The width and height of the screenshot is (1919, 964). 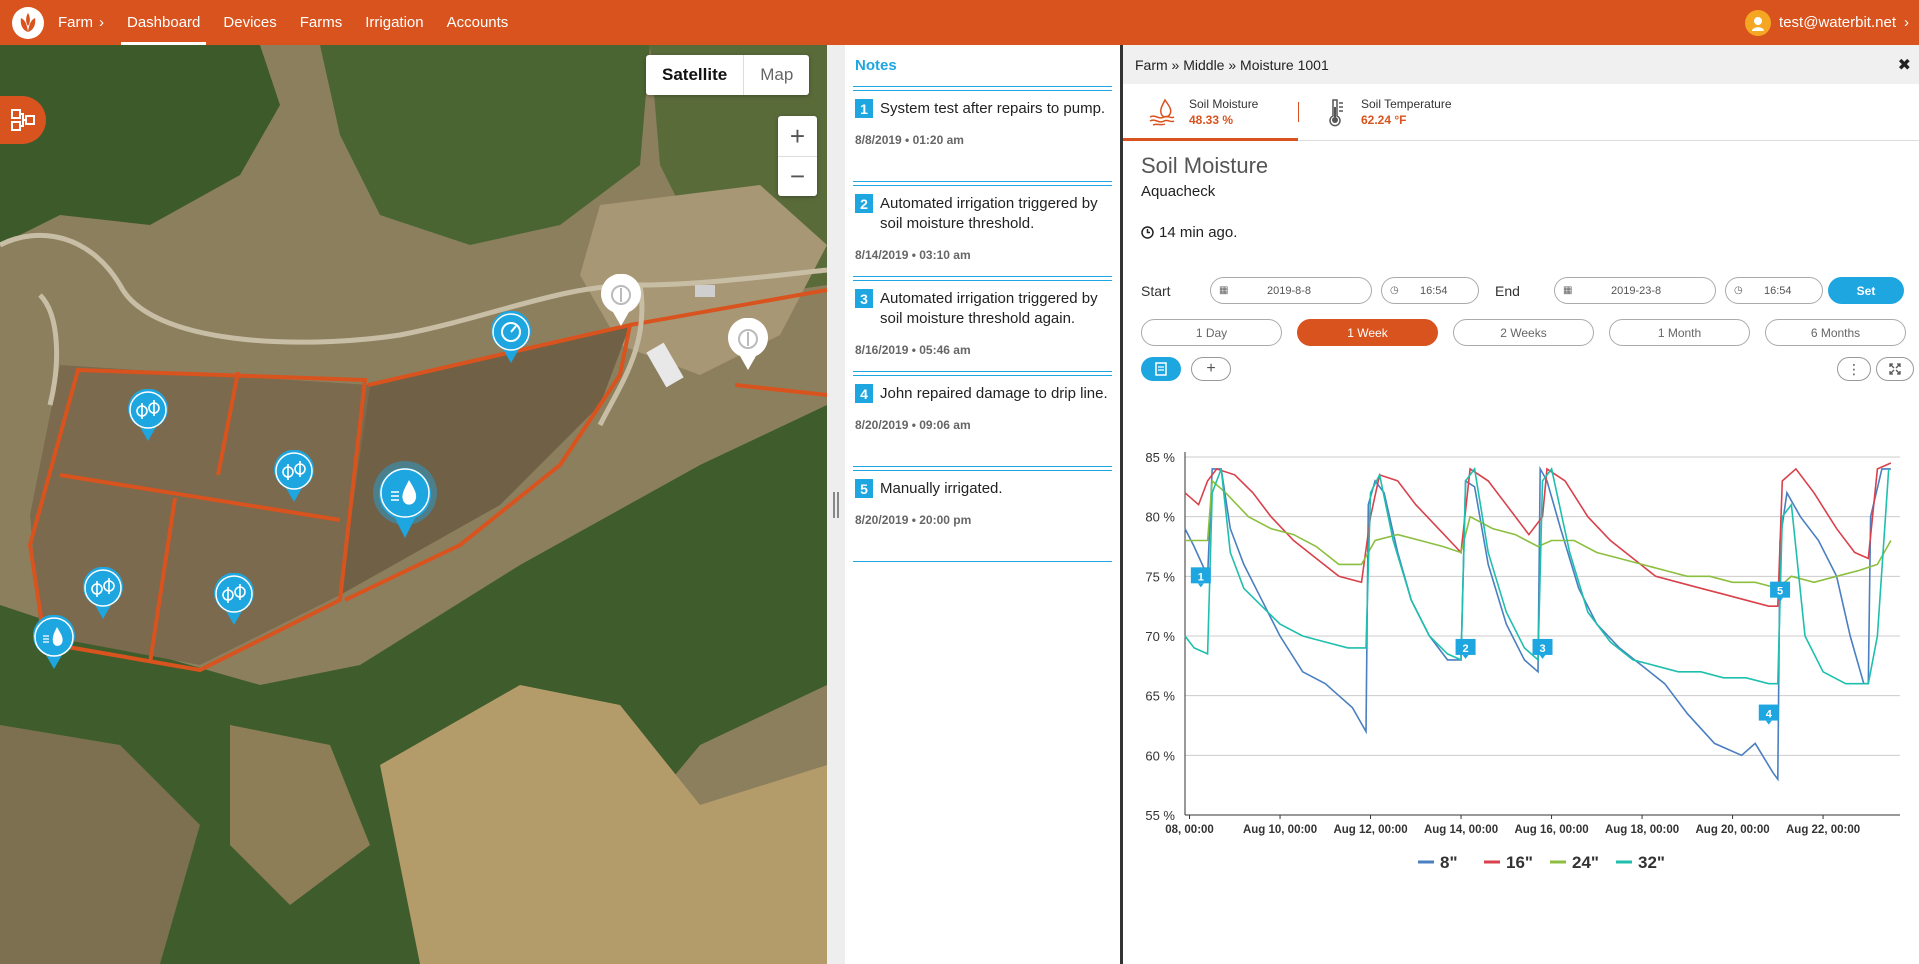 I want to click on tab-soil-moisture: Soil Moisture 48.33 %, so click(x=1210, y=112).